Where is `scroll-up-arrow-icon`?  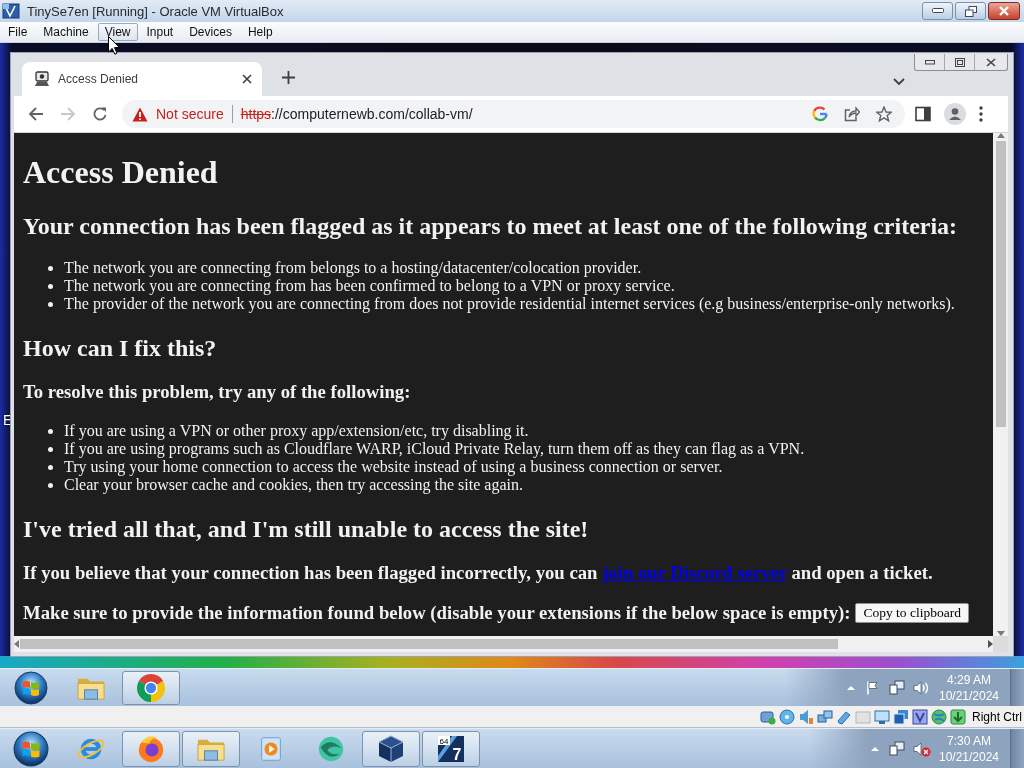 scroll-up-arrow-icon is located at coordinates (1000, 135).